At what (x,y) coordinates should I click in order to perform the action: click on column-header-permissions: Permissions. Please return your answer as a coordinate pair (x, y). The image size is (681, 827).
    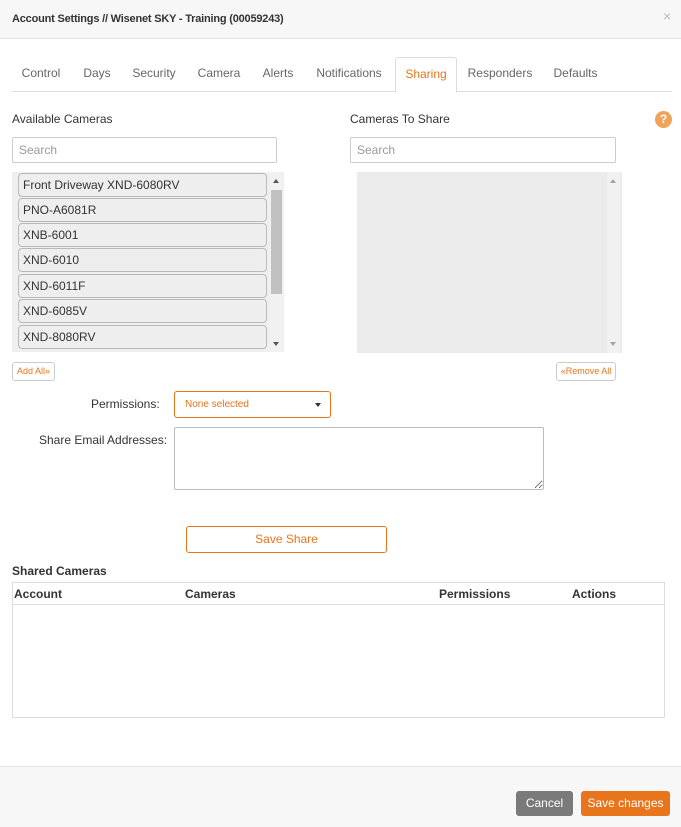
    Looking at the image, I should click on (475, 594).